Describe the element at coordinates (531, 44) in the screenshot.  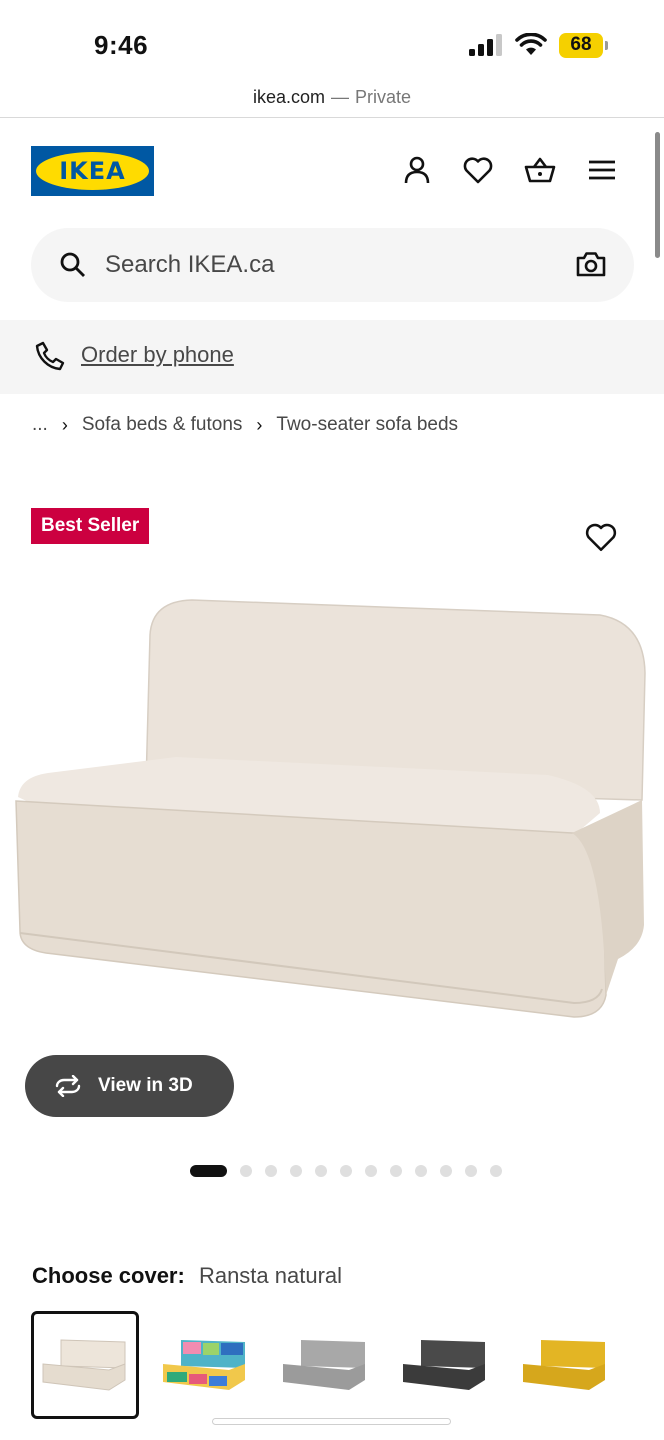
I see `wifi-icon` at that location.